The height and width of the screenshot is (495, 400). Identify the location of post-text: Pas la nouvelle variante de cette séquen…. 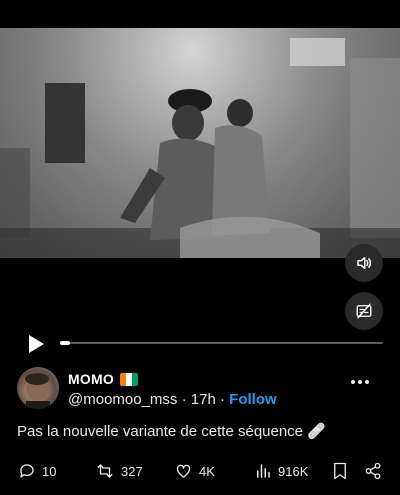
(171, 431).